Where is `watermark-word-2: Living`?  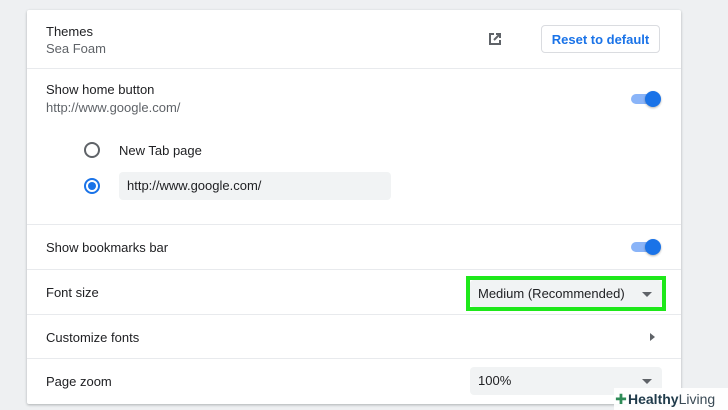 watermark-word-2: Living is located at coordinates (697, 399).